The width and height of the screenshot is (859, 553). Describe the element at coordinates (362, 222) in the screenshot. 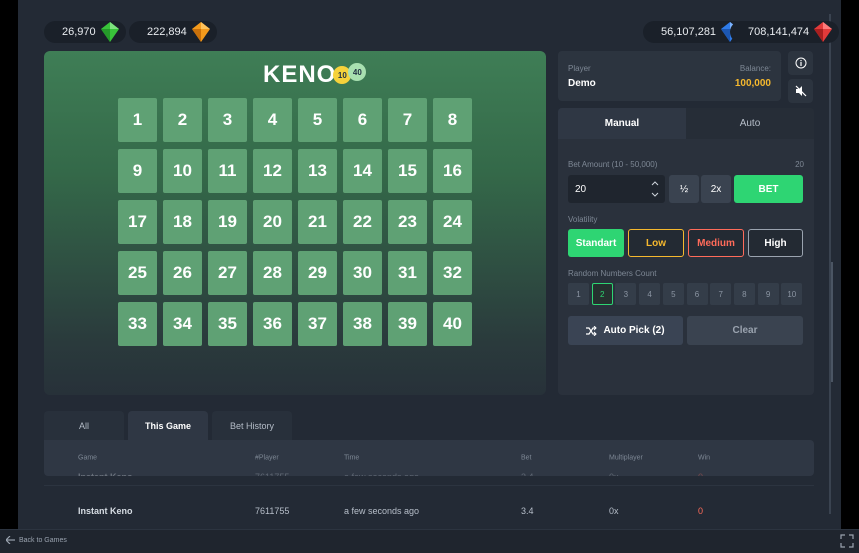

I see `keno-number-cell: 22` at that location.